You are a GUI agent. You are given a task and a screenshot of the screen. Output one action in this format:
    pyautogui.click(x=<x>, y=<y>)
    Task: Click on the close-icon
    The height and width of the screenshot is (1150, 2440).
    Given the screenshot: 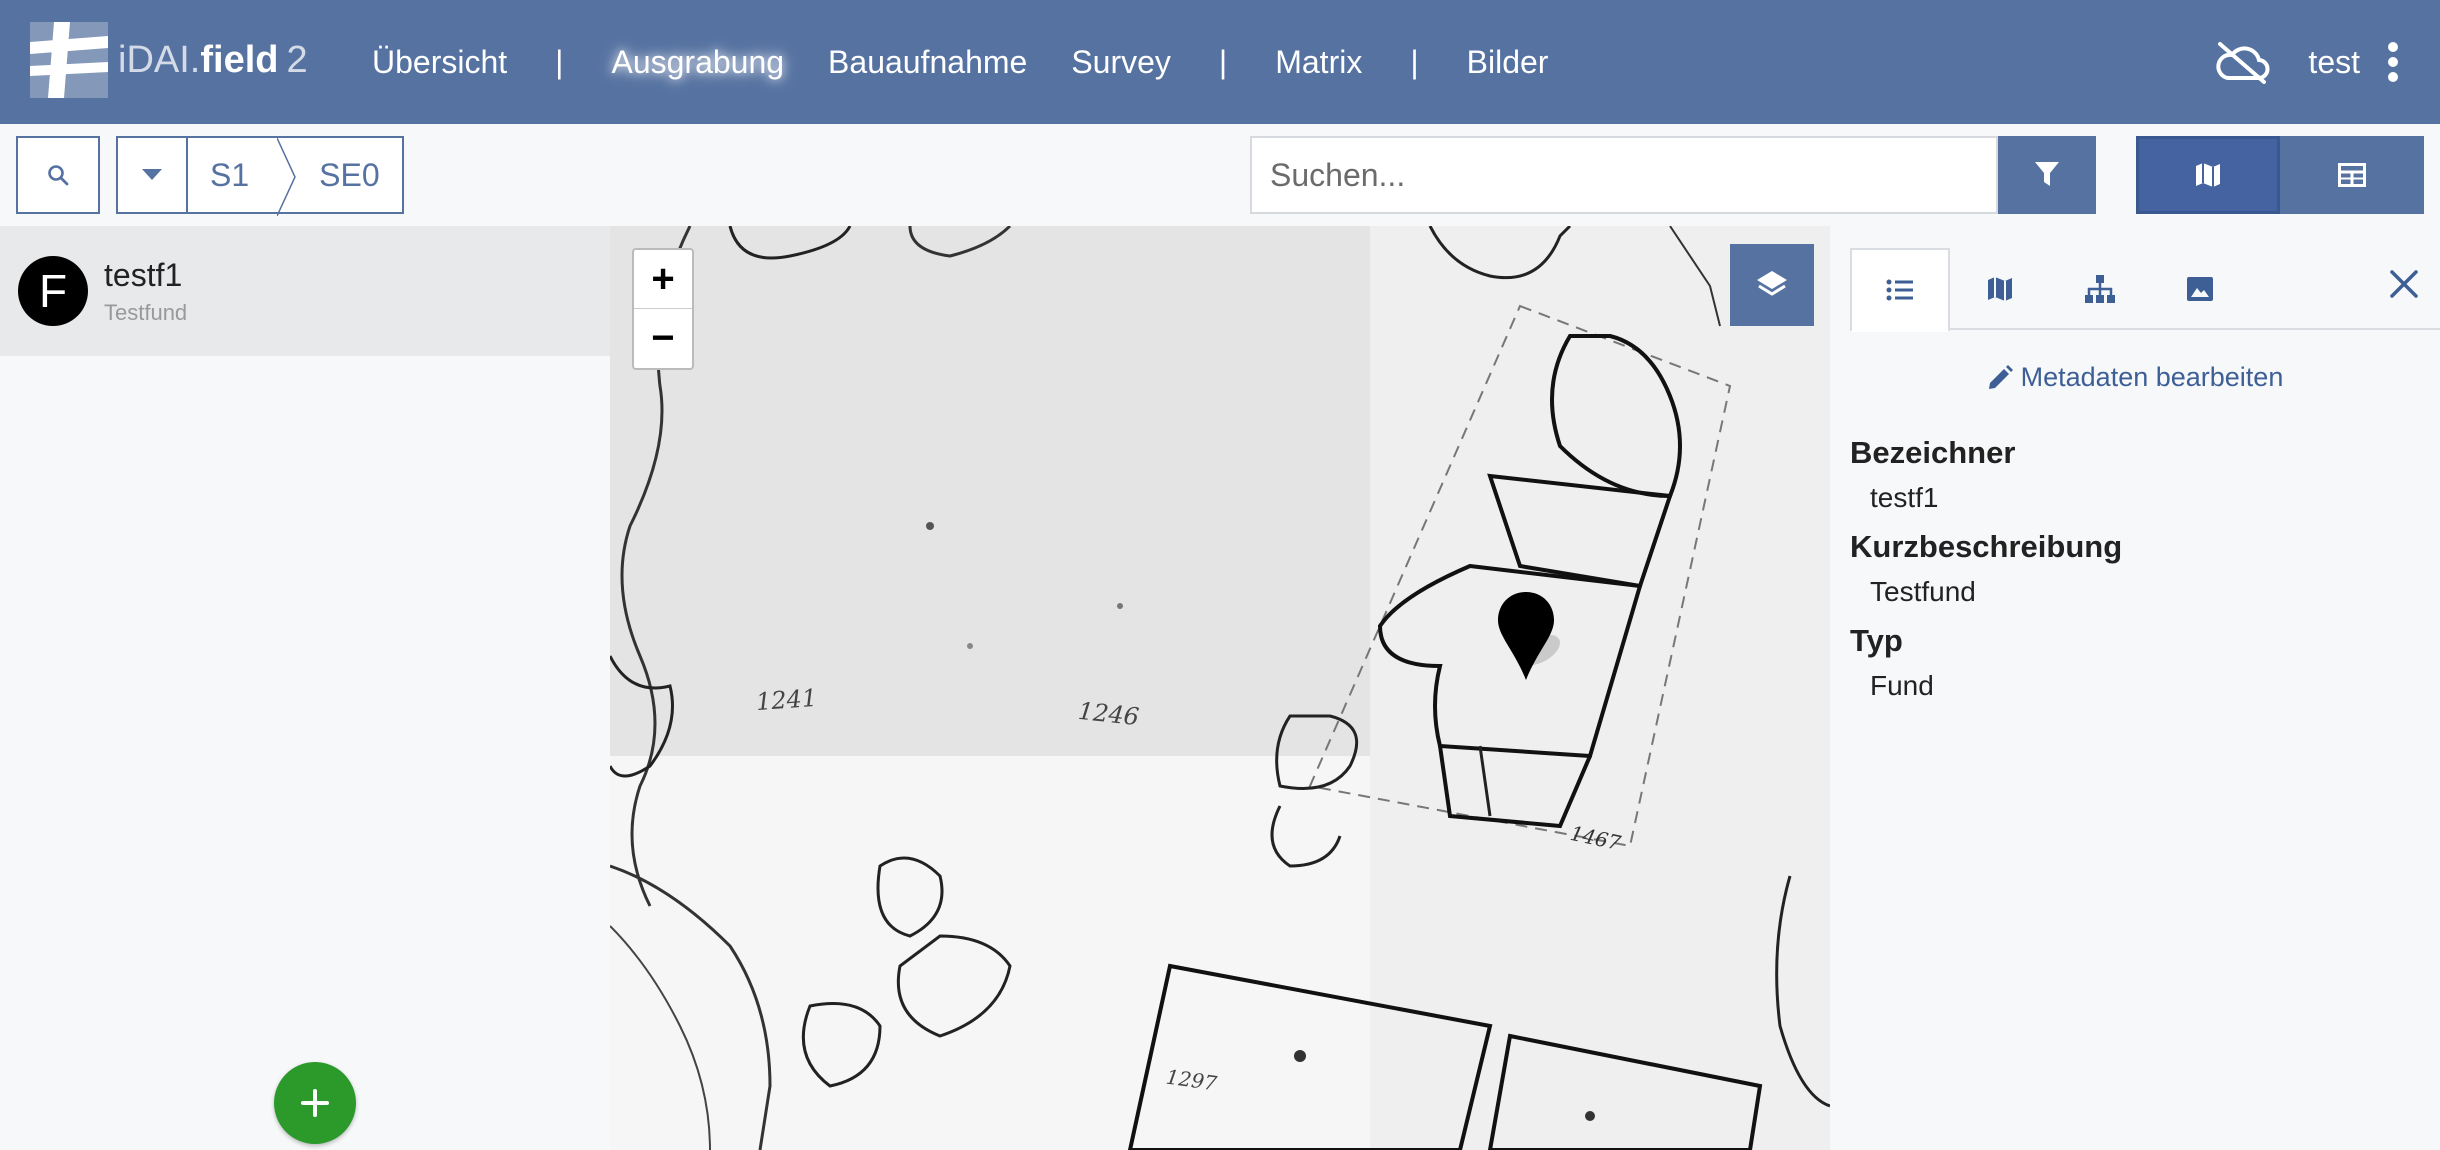 What is the action you would take?
    pyautogui.click(x=2404, y=284)
    